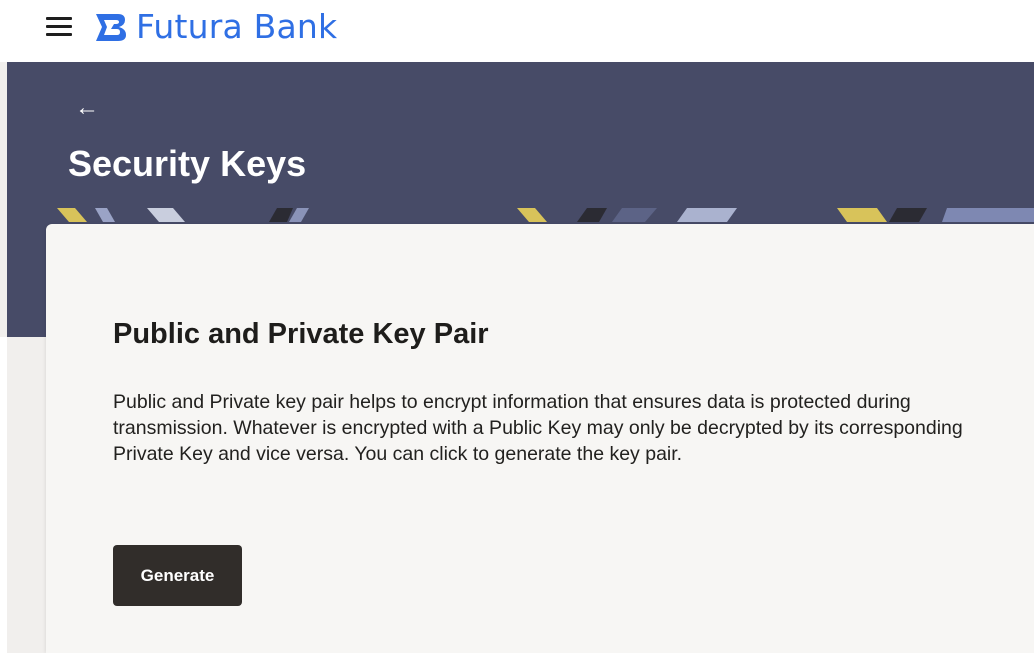 Image resolution: width=1034 pixels, height=653 pixels. What do you see at coordinates (301, 334) in the screenshot?
I see `card-title: Public and Private Key Pair` at bounding box center [301, 334].